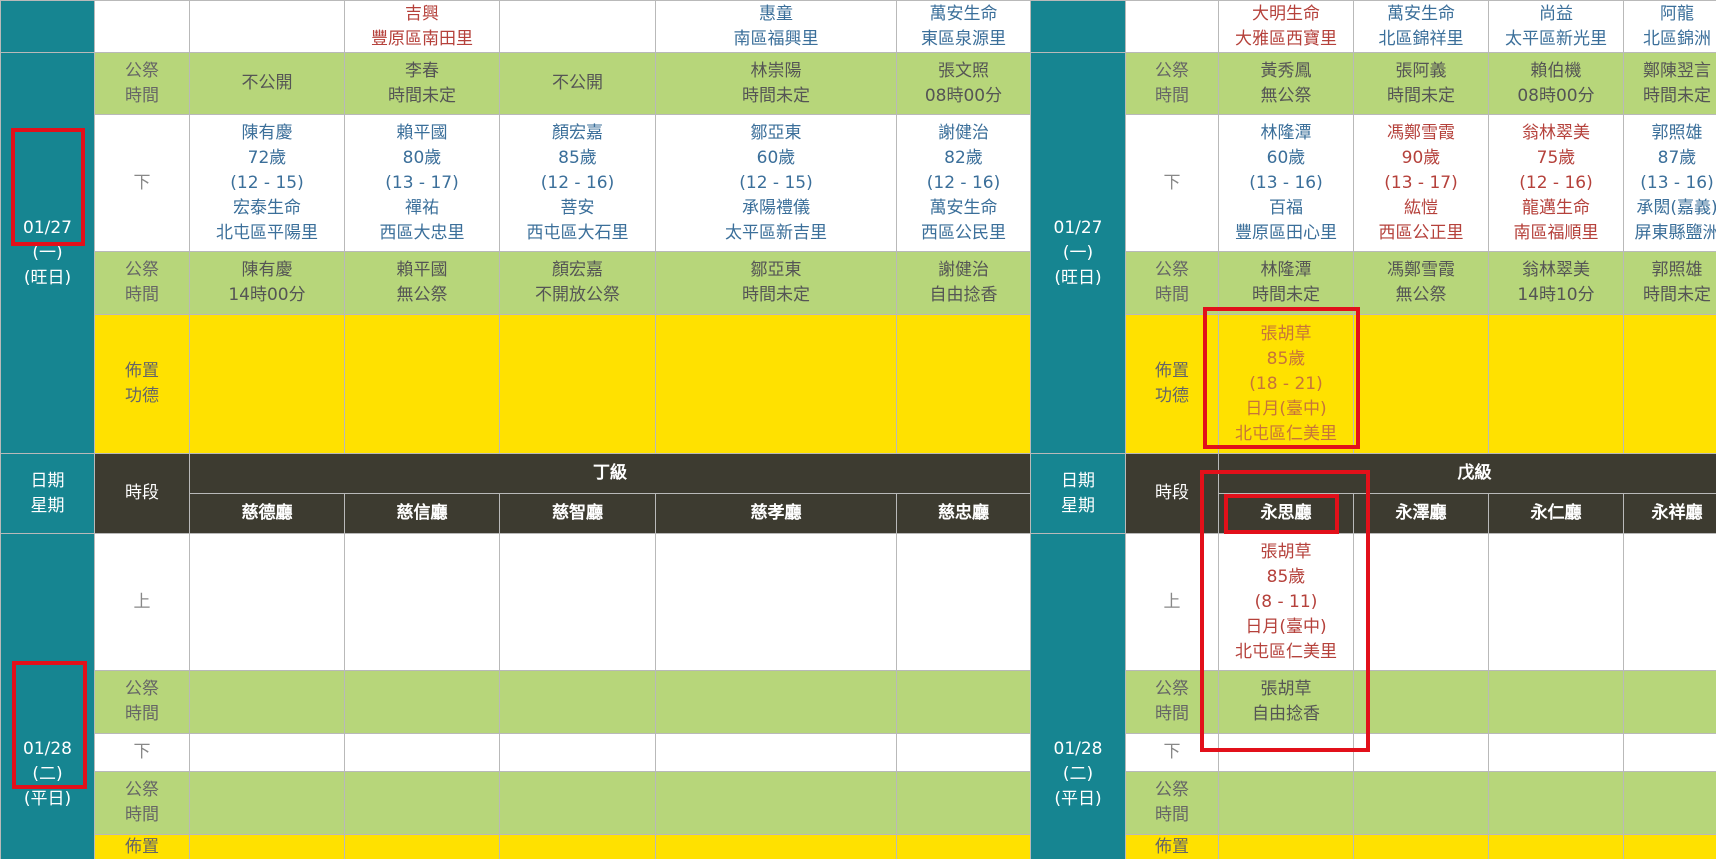 The image size is (1716, 859). Describe the element at coordinates (577, 183) in the screenshot. I see `schedule-cell: 顏宏嘉 85歲 (12 - 16) 菩安 西屯區大石里` at that location.